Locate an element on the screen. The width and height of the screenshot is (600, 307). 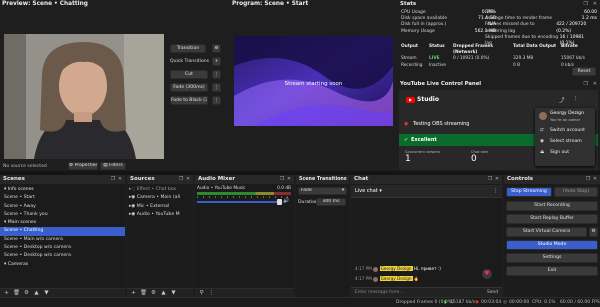
scenes-title: Scenes ❐ ✕ is located at coordinates (62, 179).